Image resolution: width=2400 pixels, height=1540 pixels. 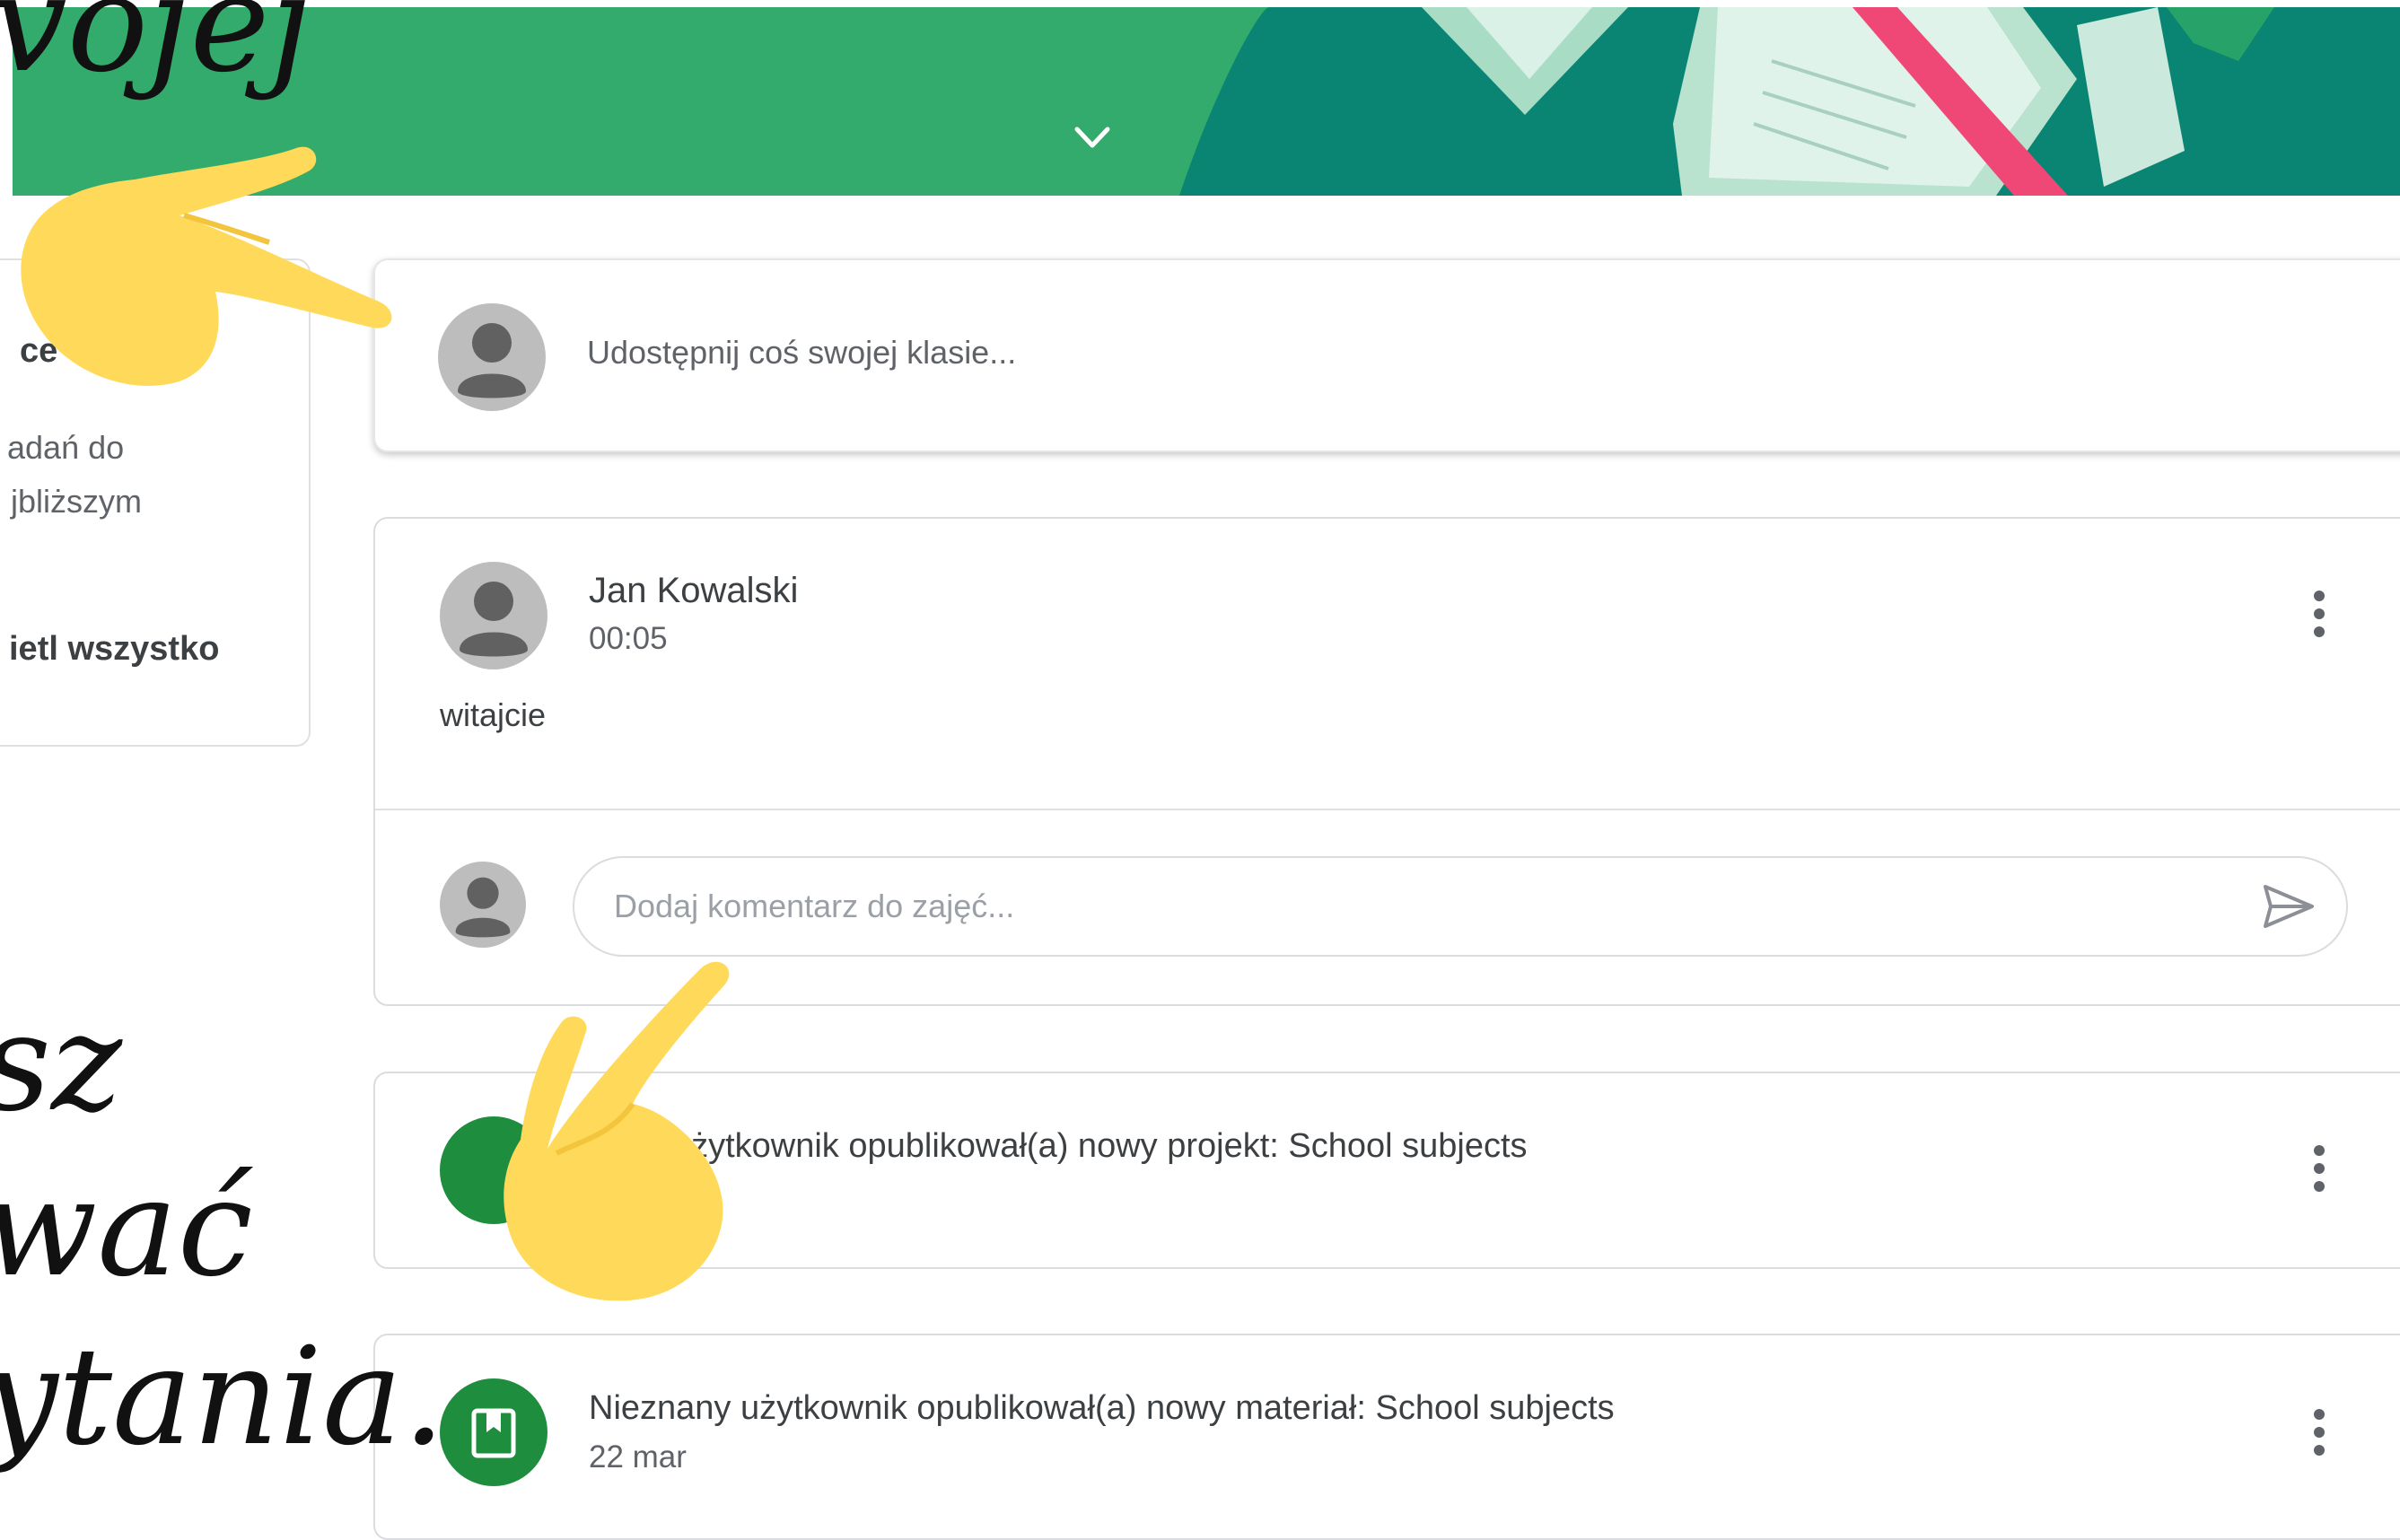 I want to click on book-icon, so click(x=494, y=1432).